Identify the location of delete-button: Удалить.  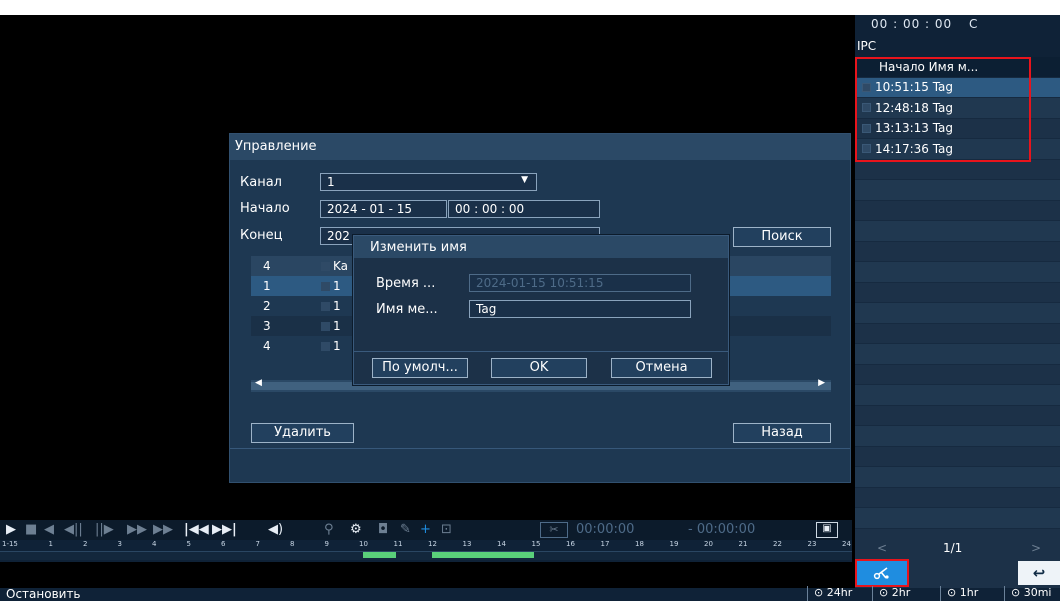
(302, 433).